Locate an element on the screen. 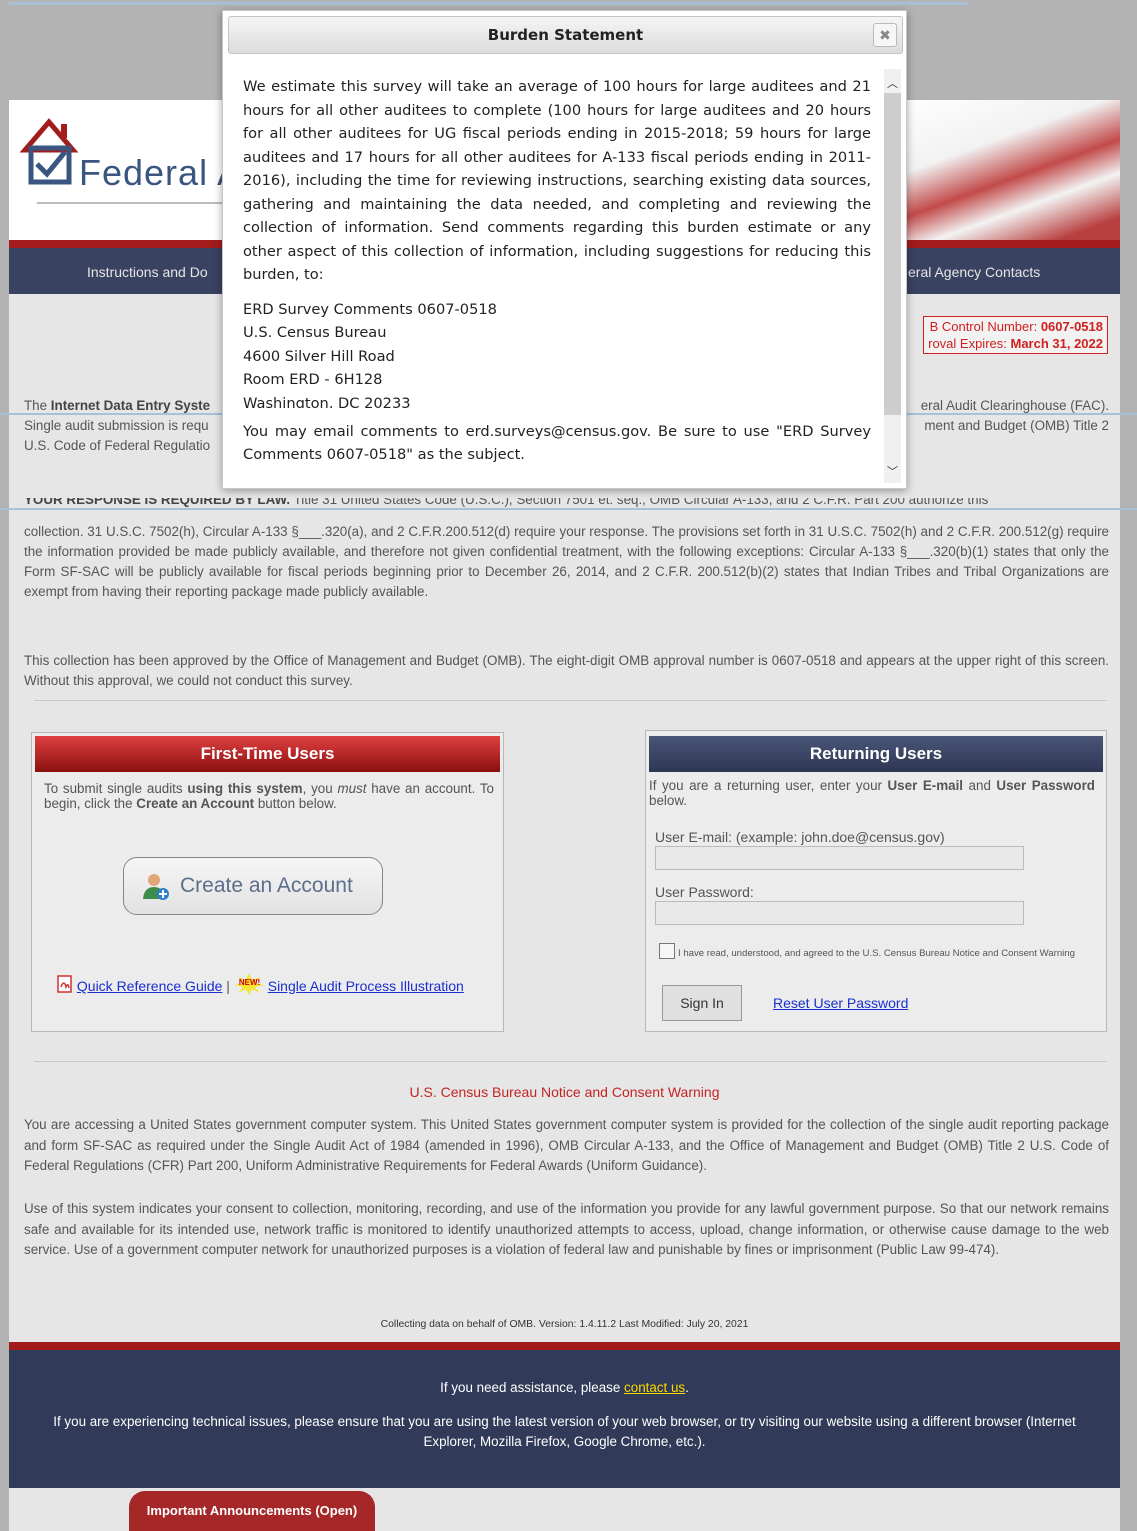 This screenshot has width=1137, height=1531. password-label: User Password: is located at coordinates (704, 892).